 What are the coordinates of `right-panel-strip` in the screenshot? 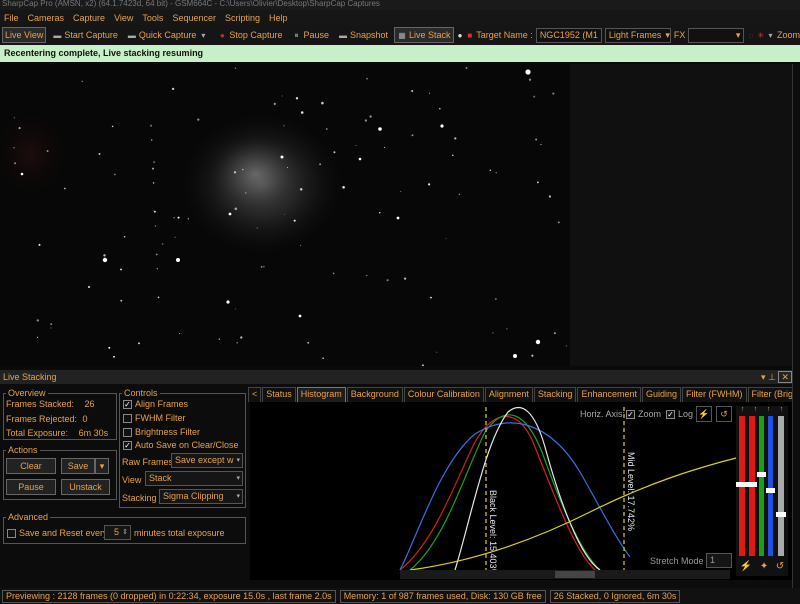 It's located at (796, 326).